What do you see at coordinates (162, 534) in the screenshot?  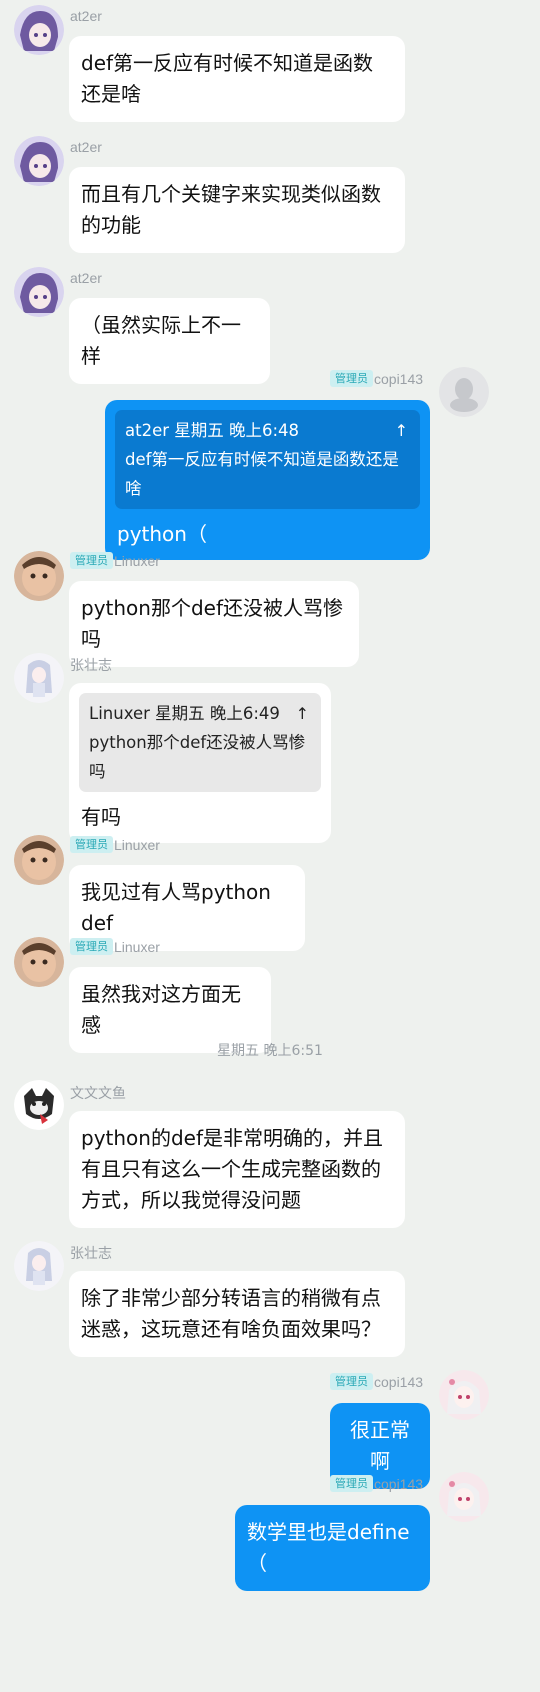 I see `message-text: python（` at bounding box center [162, 534].